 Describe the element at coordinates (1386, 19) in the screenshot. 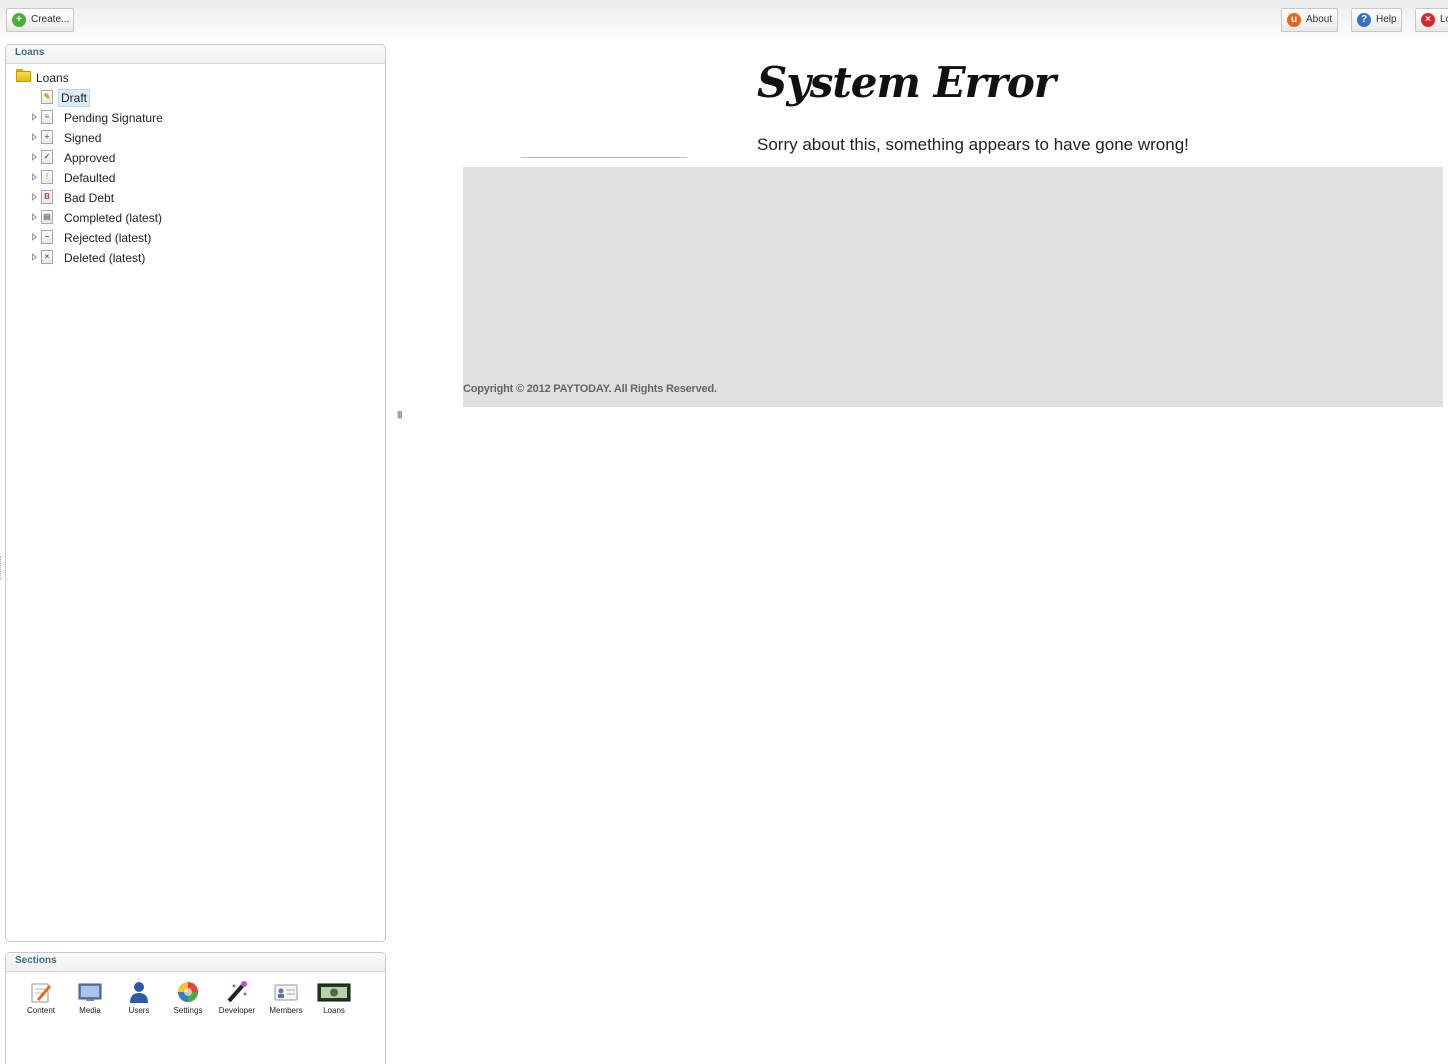

I see `help-button-label: Help` at that location.